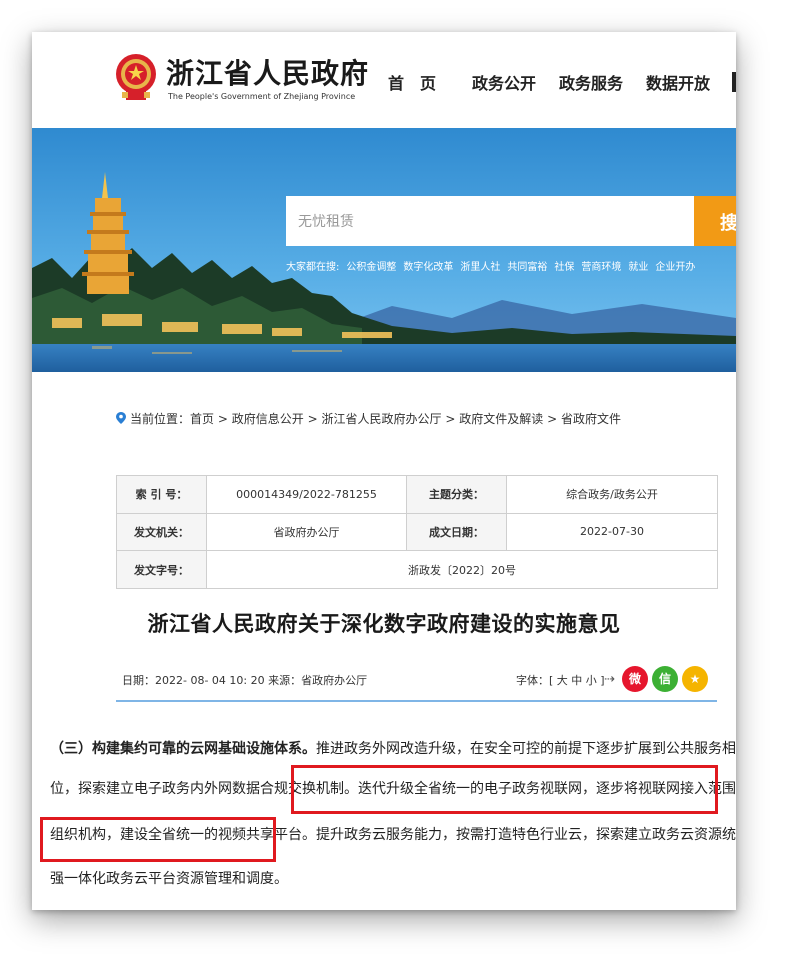  Describe the element at coordinates (160, 419) in the screenshot. I see `breadcrumb-prefix: 当前位置：` at that location.